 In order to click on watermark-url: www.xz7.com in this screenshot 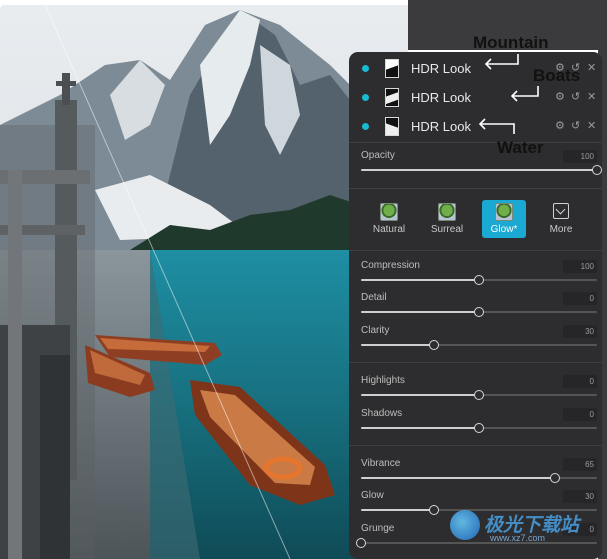, I will do `click(518, 538)`.